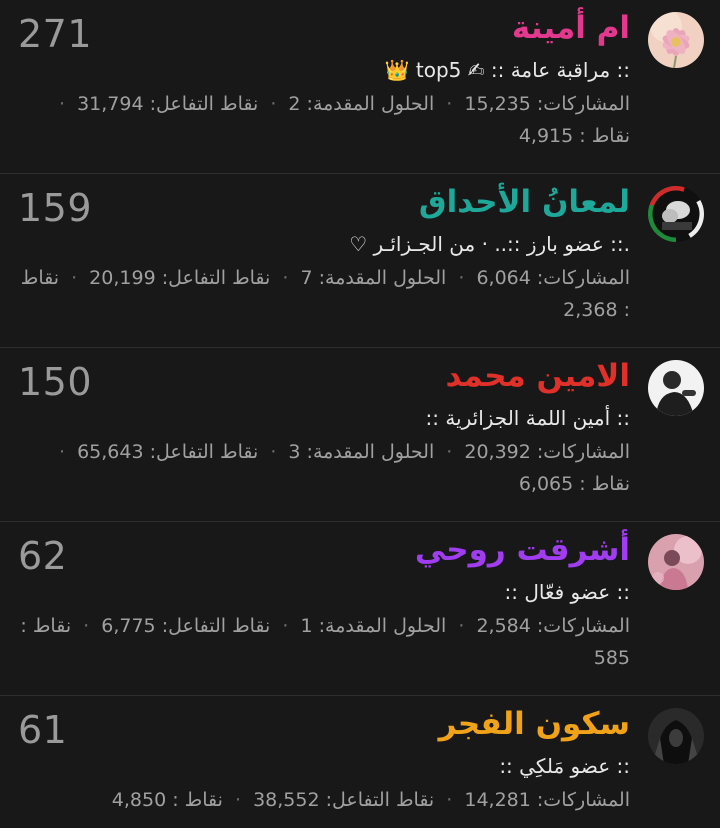 The image size is (720, 828). Describe the element at coordinates (611, 658) in the screenshot. I see `points-value: 585` at that location.